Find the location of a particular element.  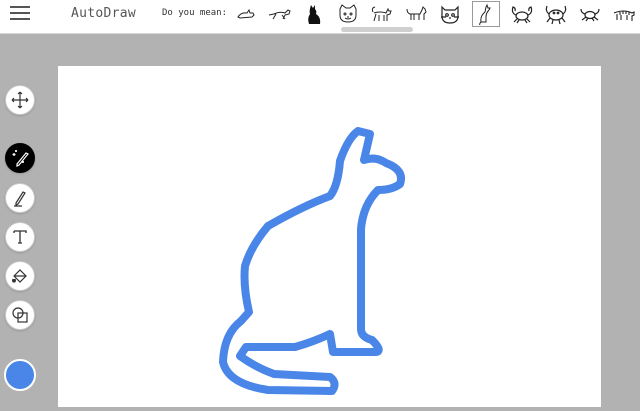

paint-bucket-icon is located at coordinates (19, 276).